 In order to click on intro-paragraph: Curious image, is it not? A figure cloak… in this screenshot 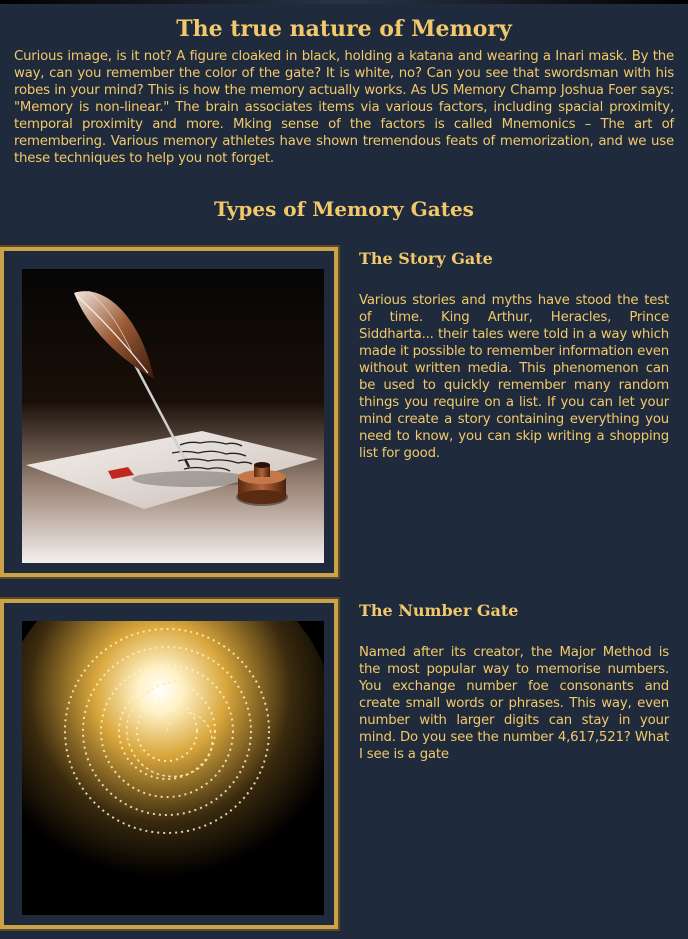, I will do `click(344, 107)`.